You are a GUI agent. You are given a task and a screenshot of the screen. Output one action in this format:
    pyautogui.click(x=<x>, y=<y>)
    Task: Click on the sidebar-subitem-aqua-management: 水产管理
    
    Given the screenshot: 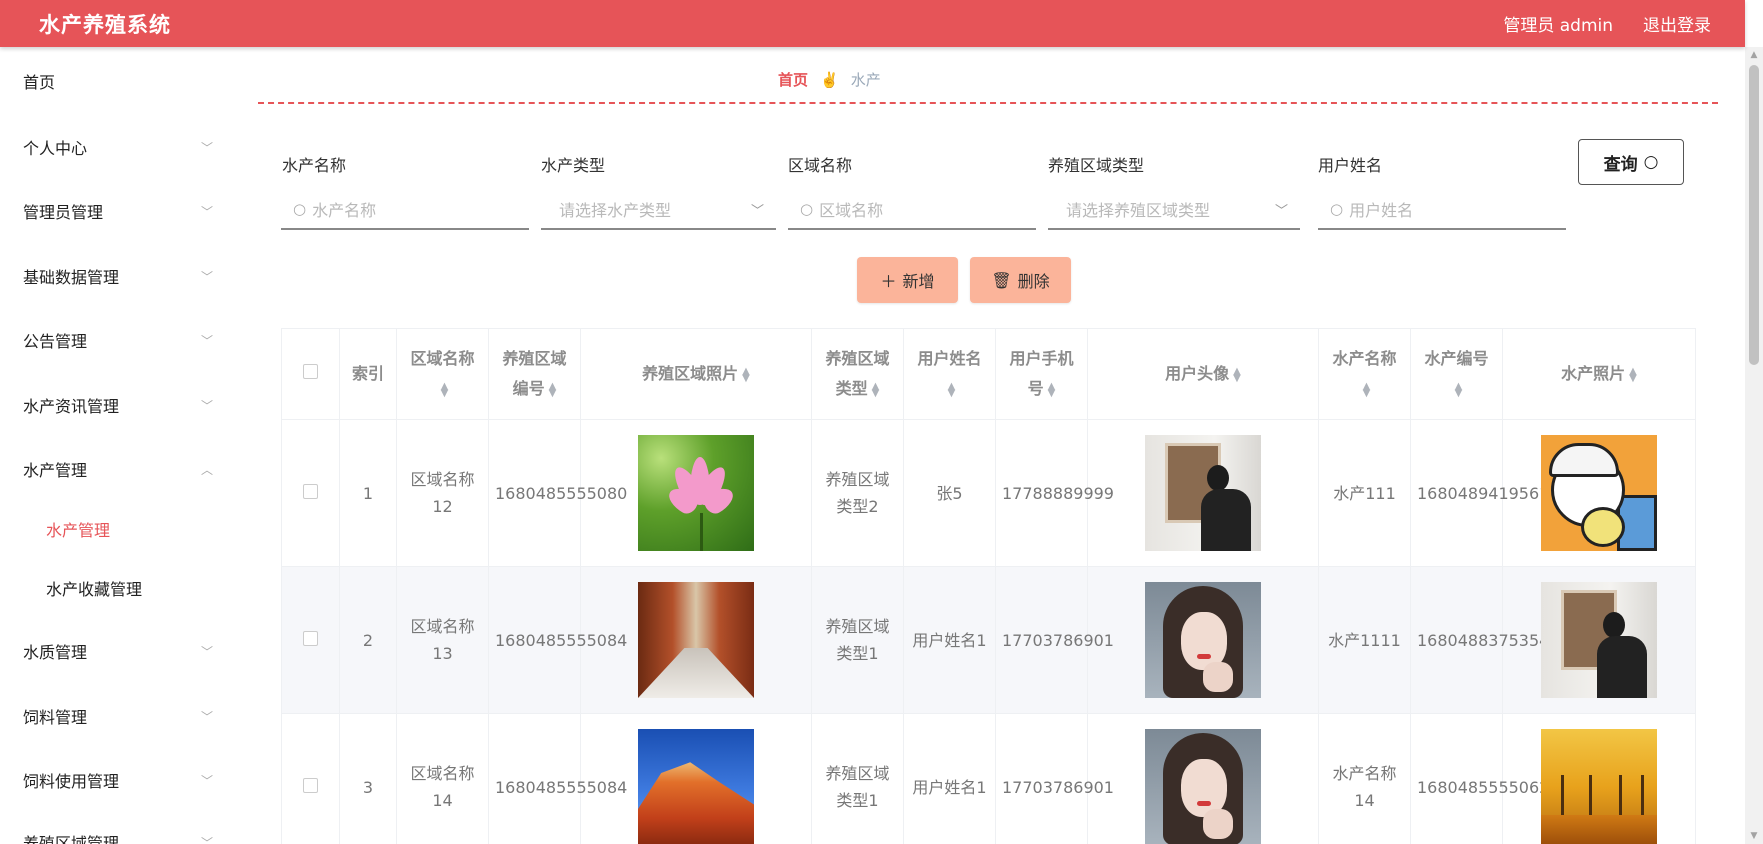 What is the action you would take?
    pyautogui.click(x=78, y=529)
    